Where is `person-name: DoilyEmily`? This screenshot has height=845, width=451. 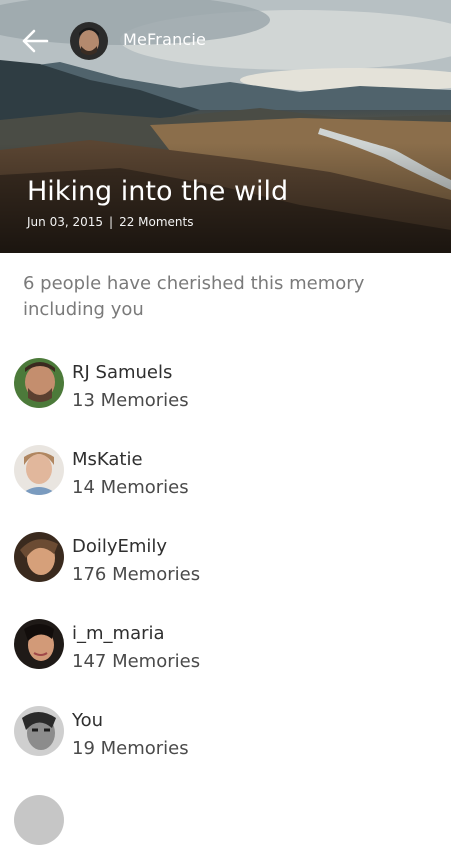
person-name: DoilyEmily is located at coordinates (120, 546).